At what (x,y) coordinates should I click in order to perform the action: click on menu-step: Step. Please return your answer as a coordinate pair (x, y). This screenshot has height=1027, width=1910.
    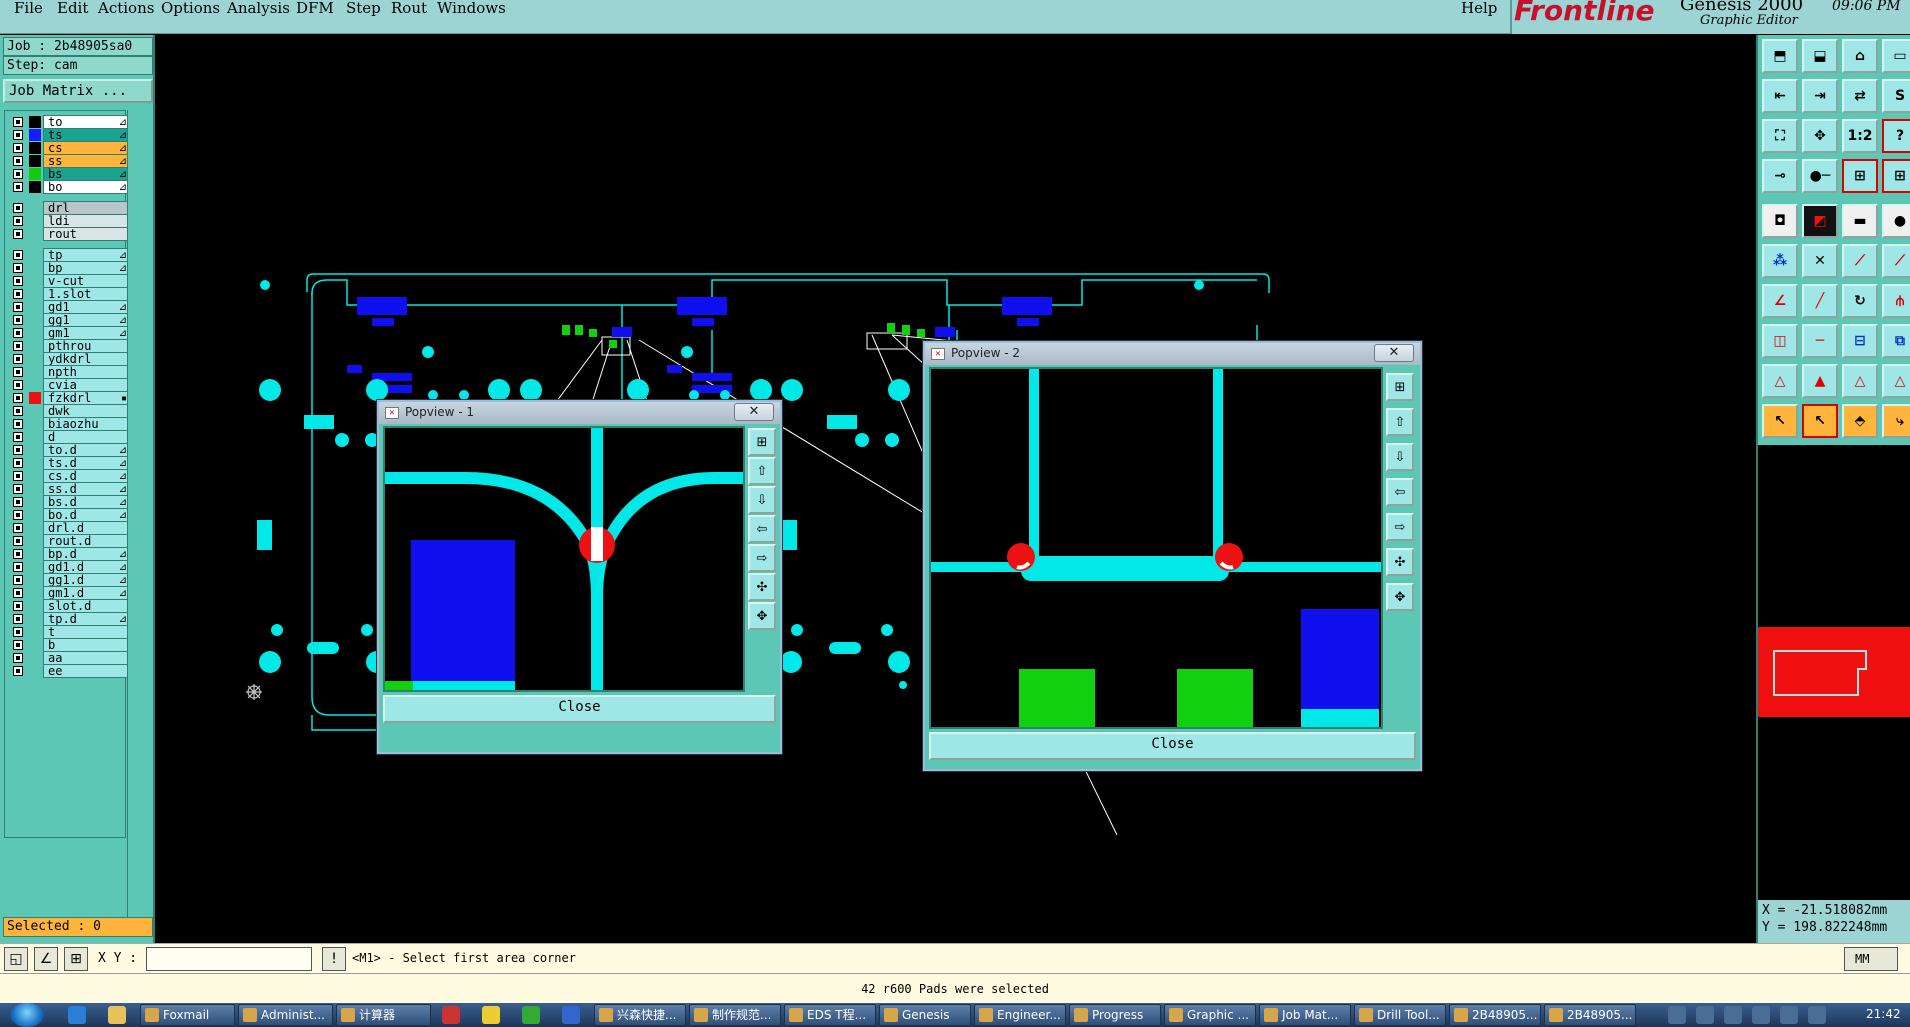
    Looking at the image, I should click on (363, 8).